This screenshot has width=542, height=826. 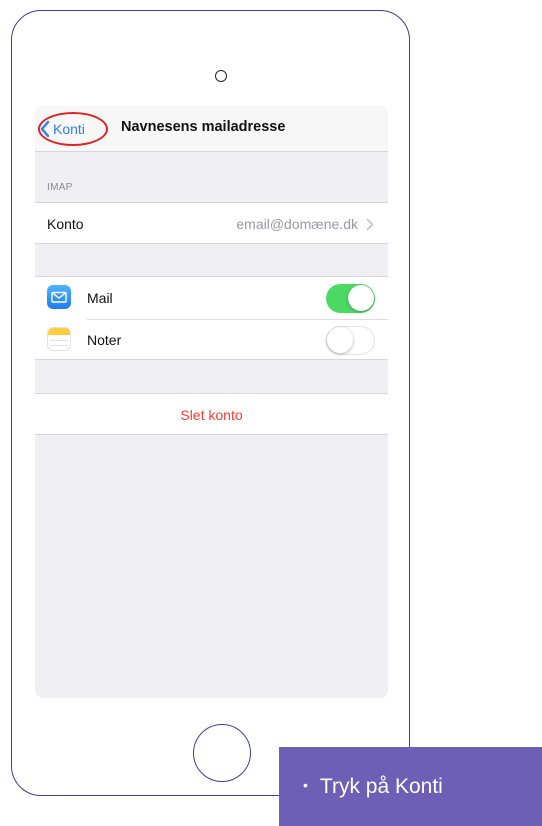 What do you see at coordinates (370, 224) in the screenshot?
I see `chevron-right-icon` at bounding box center [370, 224].